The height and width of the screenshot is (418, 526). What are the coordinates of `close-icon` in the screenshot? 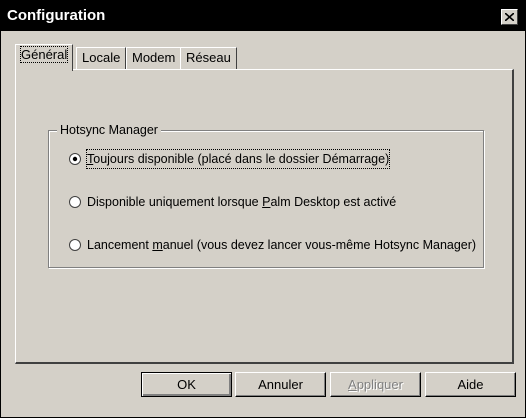 It's located at (509, 17).